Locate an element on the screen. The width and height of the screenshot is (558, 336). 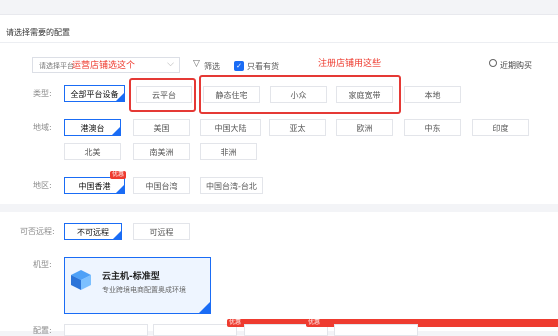
clock-icon is located at coordinates (493, 63).